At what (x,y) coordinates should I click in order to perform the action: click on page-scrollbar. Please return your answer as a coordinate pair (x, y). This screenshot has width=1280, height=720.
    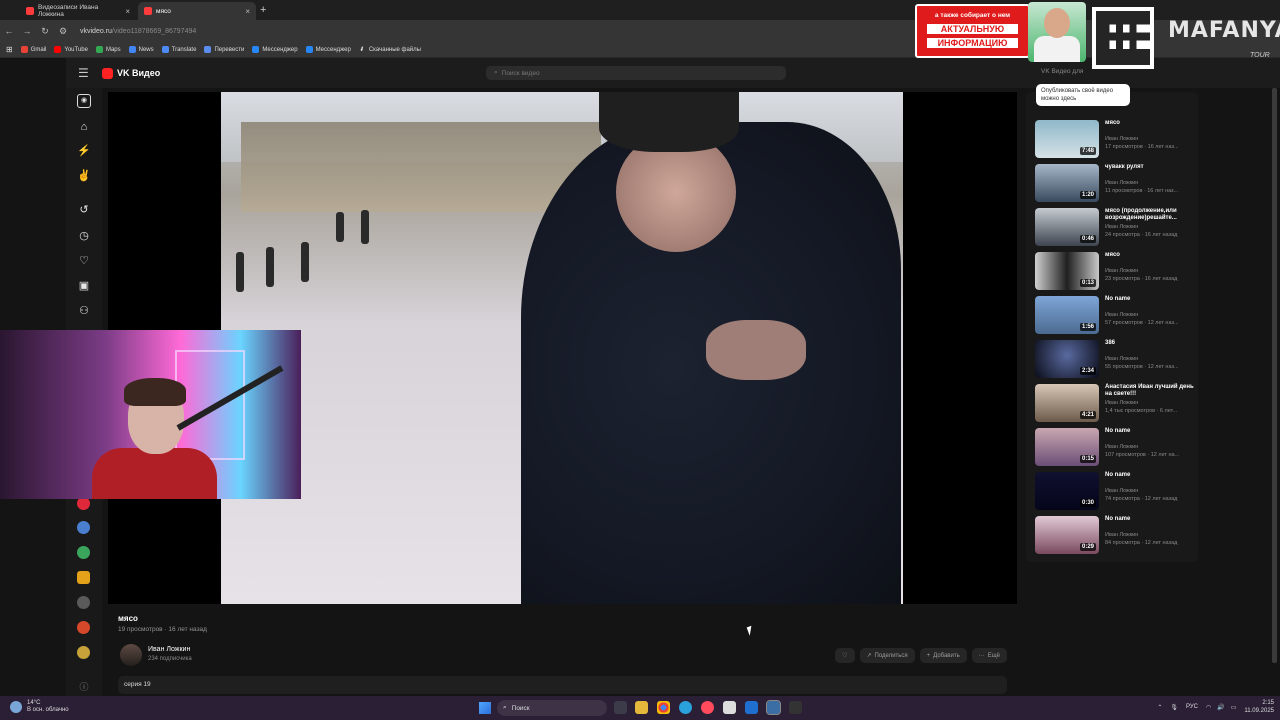
    Looking at the image, I should click on (1274, 375).